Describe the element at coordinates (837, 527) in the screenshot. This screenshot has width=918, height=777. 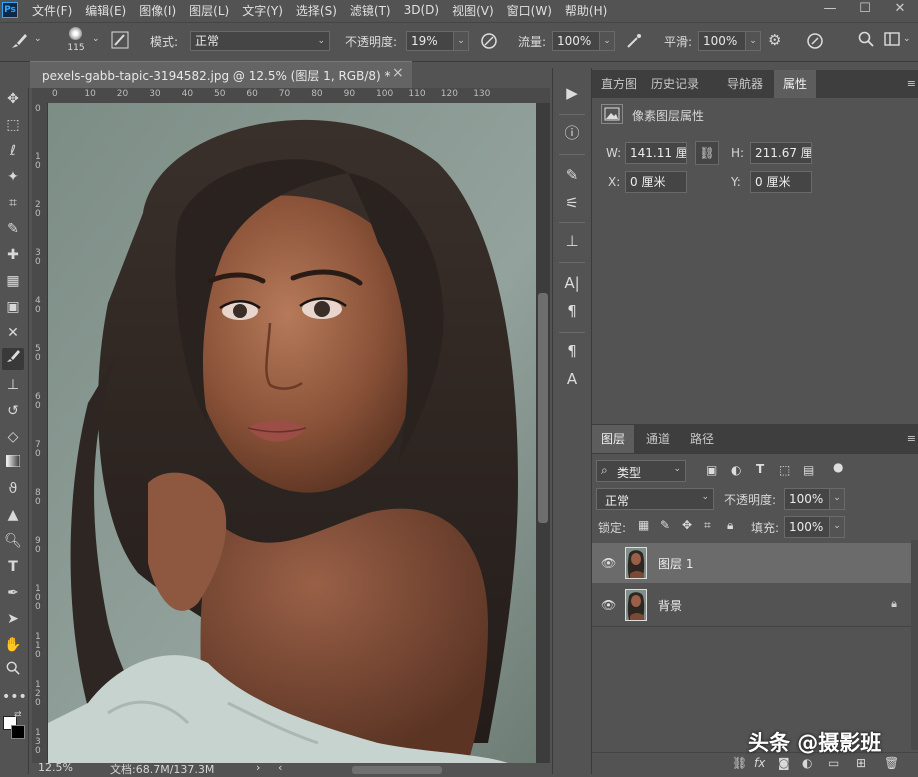
I see `fill-dropdown-icon: ⌄` at that location.